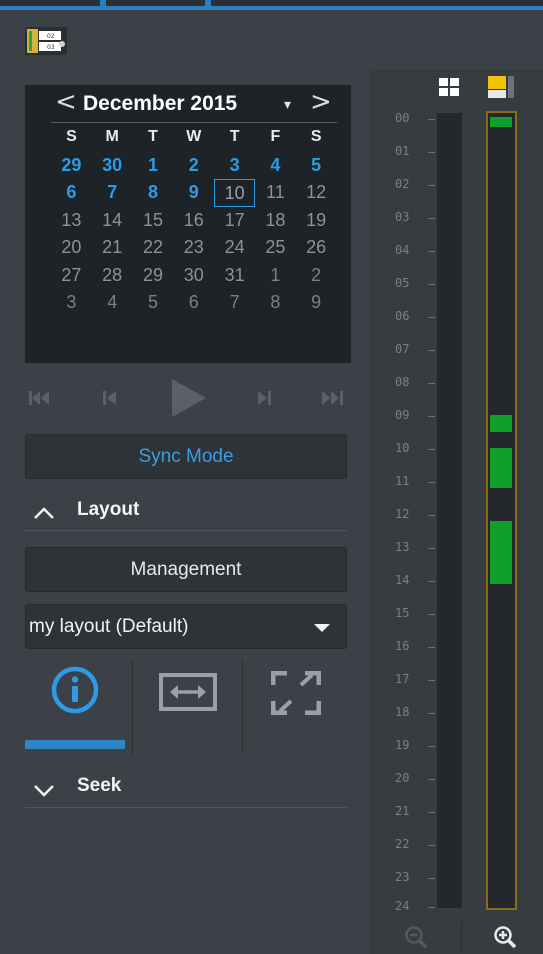  I want to click on calendar-day: 16, so click(193, 221).